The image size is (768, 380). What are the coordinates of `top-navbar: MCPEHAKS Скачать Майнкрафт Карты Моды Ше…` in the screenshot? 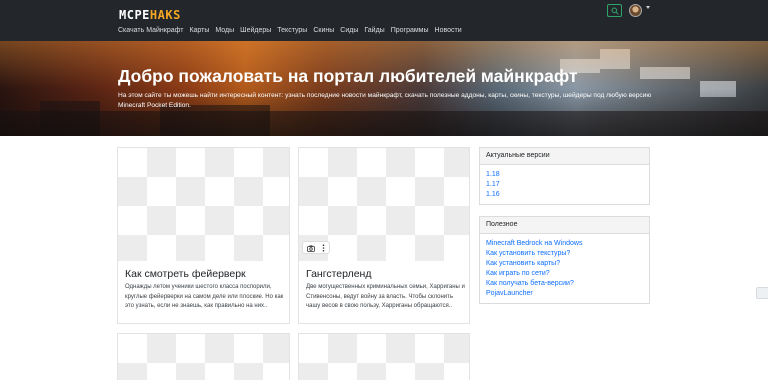 It's located at (384, 20).